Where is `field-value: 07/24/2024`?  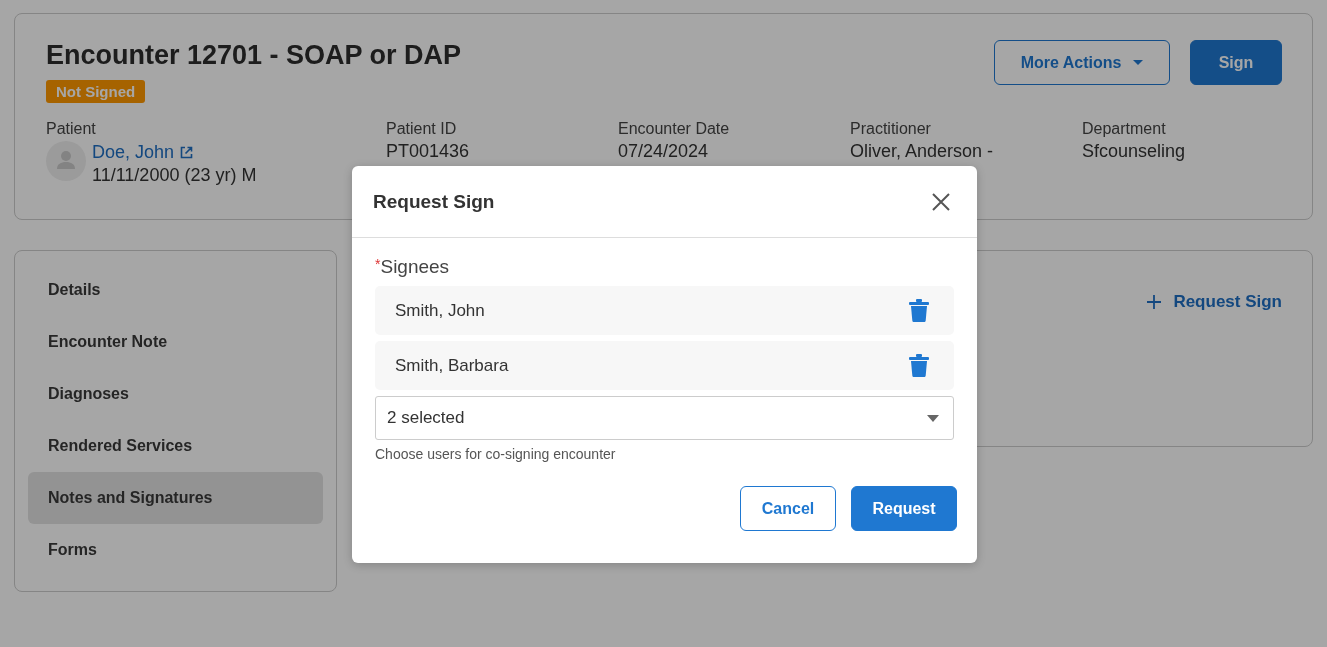
field-value: 07/24/2024 is located at coordinates (664, 151).